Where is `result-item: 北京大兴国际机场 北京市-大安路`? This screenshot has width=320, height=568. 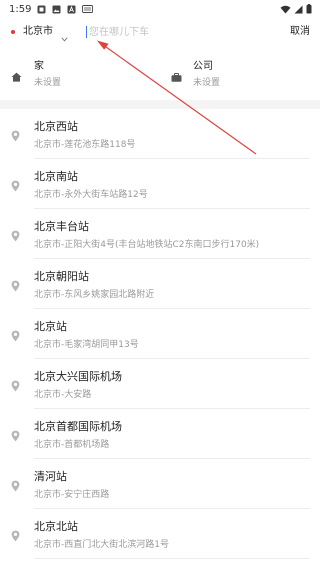
result-item: 北京大兴国际机场 北京市-大安路 is located at coordinates (160, 384).